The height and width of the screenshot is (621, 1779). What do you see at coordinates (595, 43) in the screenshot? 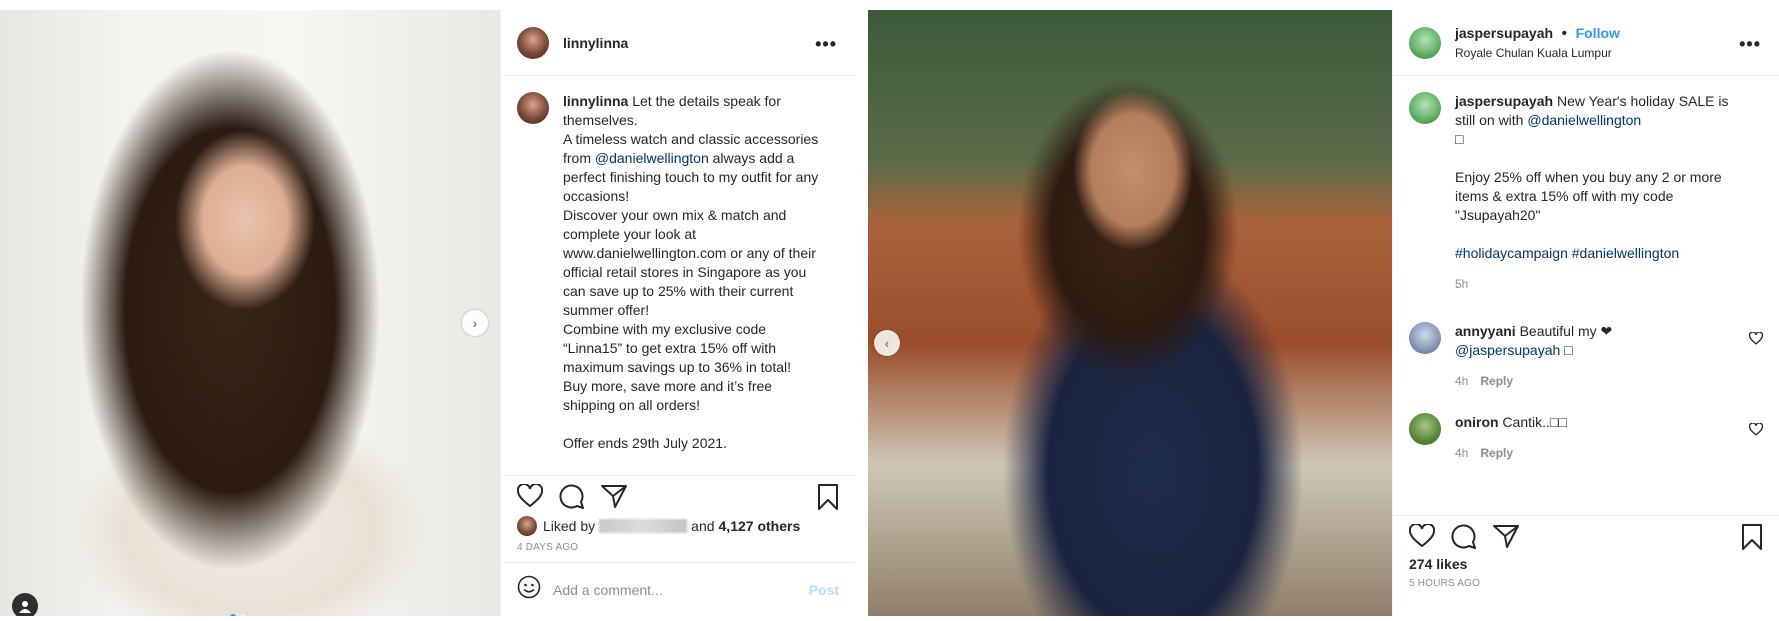
I see `header-username: linnylinna` at bounding box center [595, 43].